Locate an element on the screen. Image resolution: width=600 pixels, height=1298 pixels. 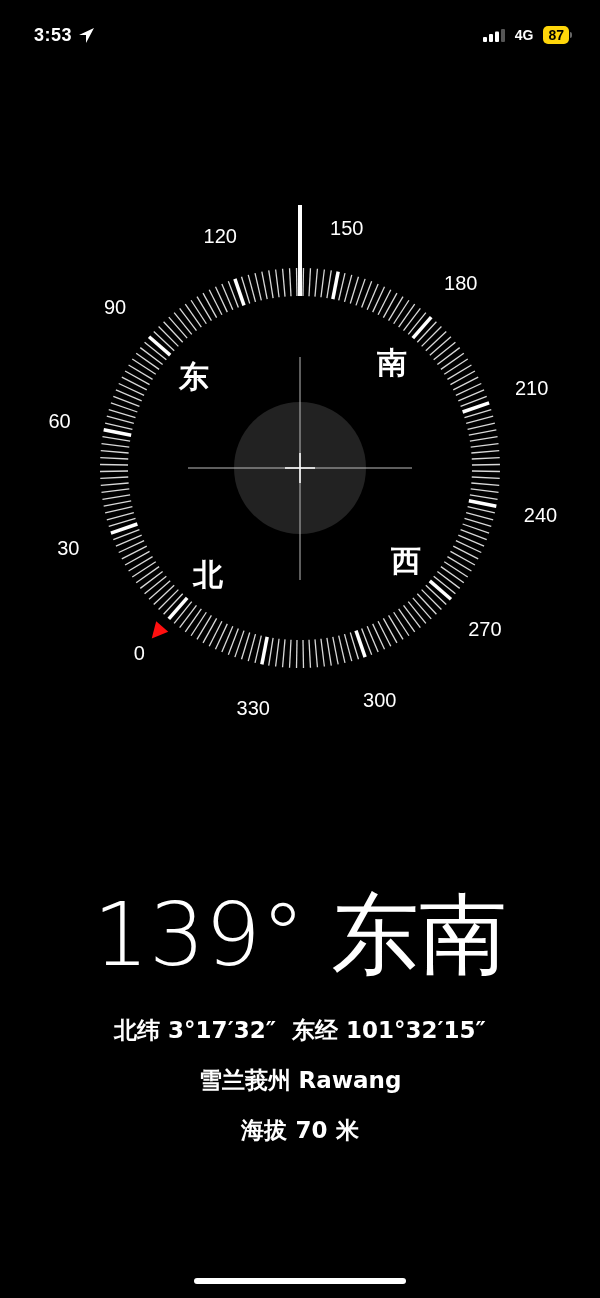
direction-label: 南 is located at coordinates (391, 363).